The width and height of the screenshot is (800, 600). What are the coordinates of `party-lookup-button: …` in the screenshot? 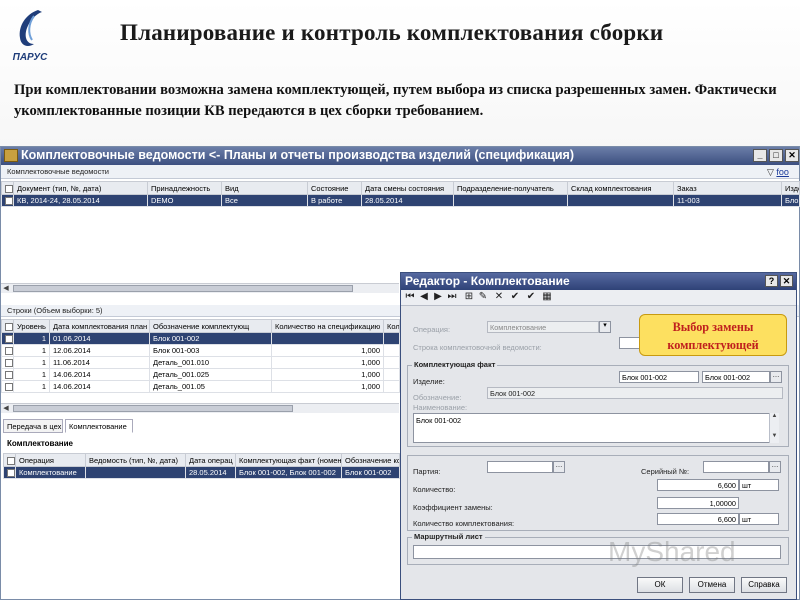 It's located at (559, 467).